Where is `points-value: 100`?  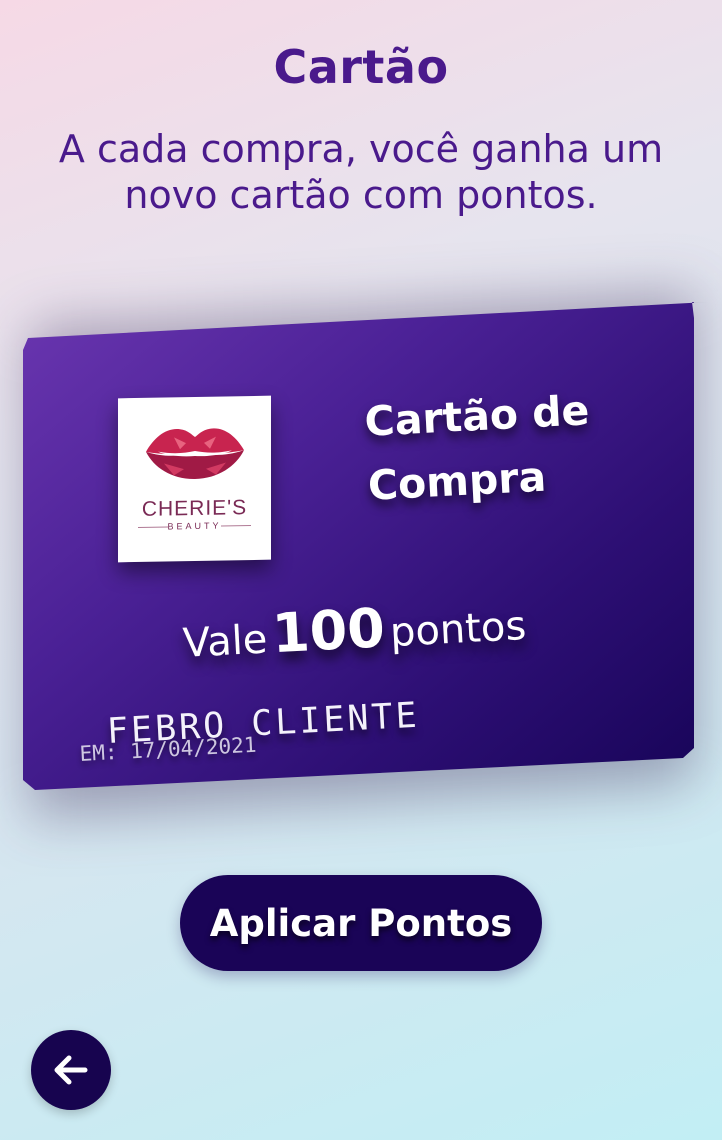 points-value: 100 is located at coordinates (328, 631).